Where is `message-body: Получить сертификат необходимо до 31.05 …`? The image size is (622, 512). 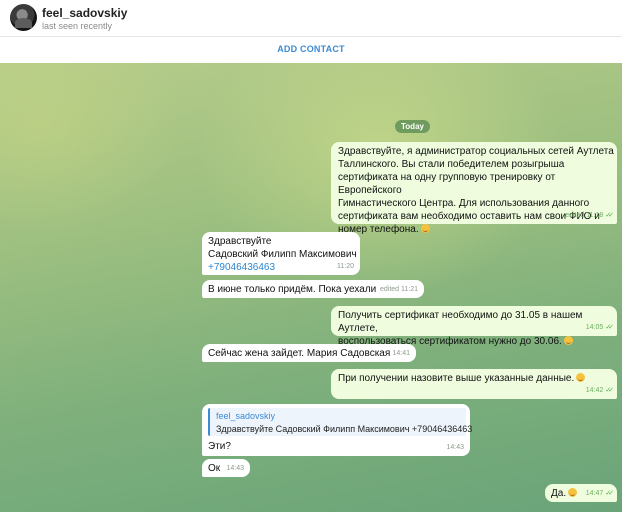
message-body: Получить сертификат необходимо до 31.05 … is located at coordinates (460, 328).